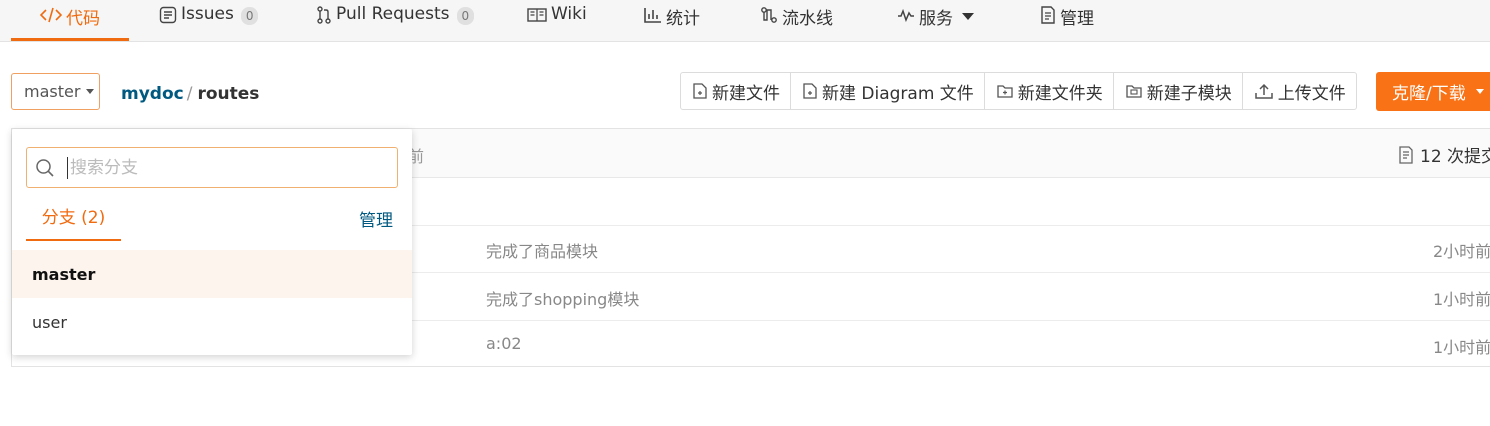  What do you see at coordinates (1134, 91) in the screenshot?
I see `new-submodule-icon` at bounding box center [1134, 91].